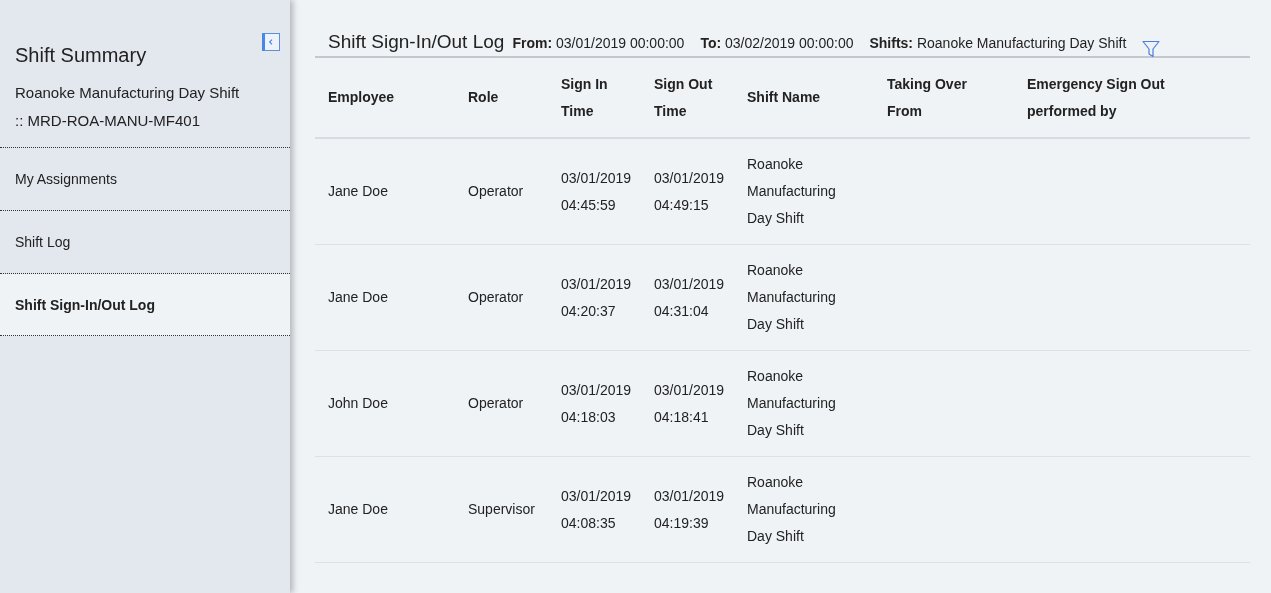 The width and height of the screenshot is (1271, 593). I want to click on column-header: Taking Over From, so click(944, 97).